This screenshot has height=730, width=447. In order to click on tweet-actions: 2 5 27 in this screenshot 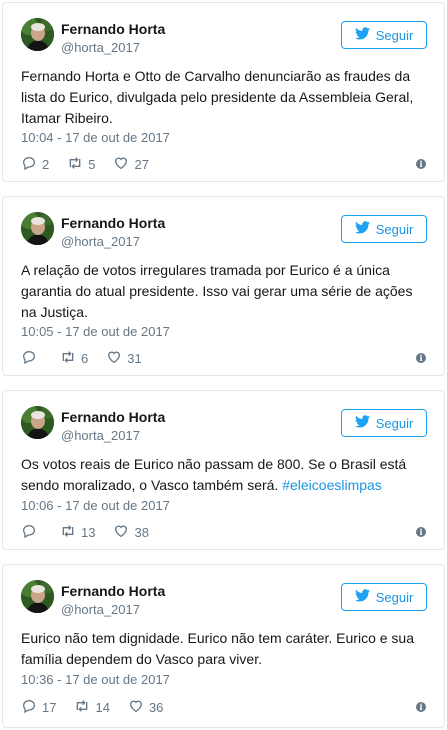, I will do `click(94, 164)`.